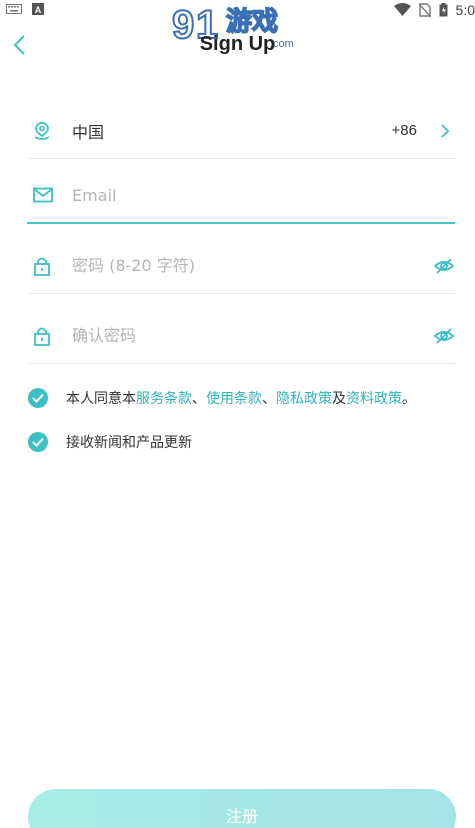 The width and height of the screenshot is (475, 828). I want to click on password-input, so click(247, 265).